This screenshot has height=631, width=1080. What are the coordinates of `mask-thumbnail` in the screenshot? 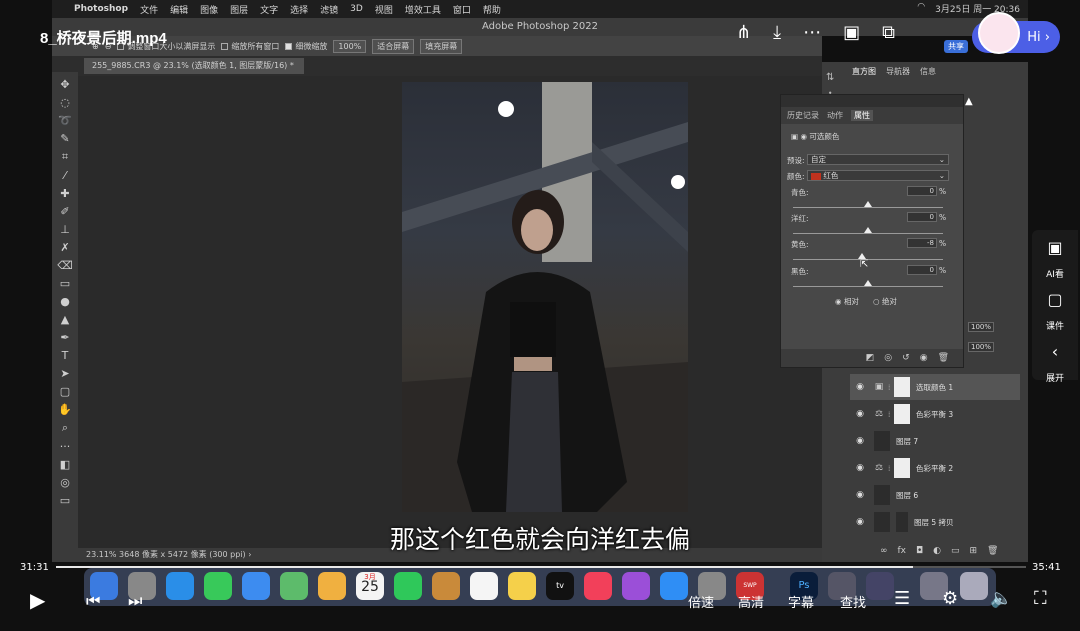 It's located at (902, 522).